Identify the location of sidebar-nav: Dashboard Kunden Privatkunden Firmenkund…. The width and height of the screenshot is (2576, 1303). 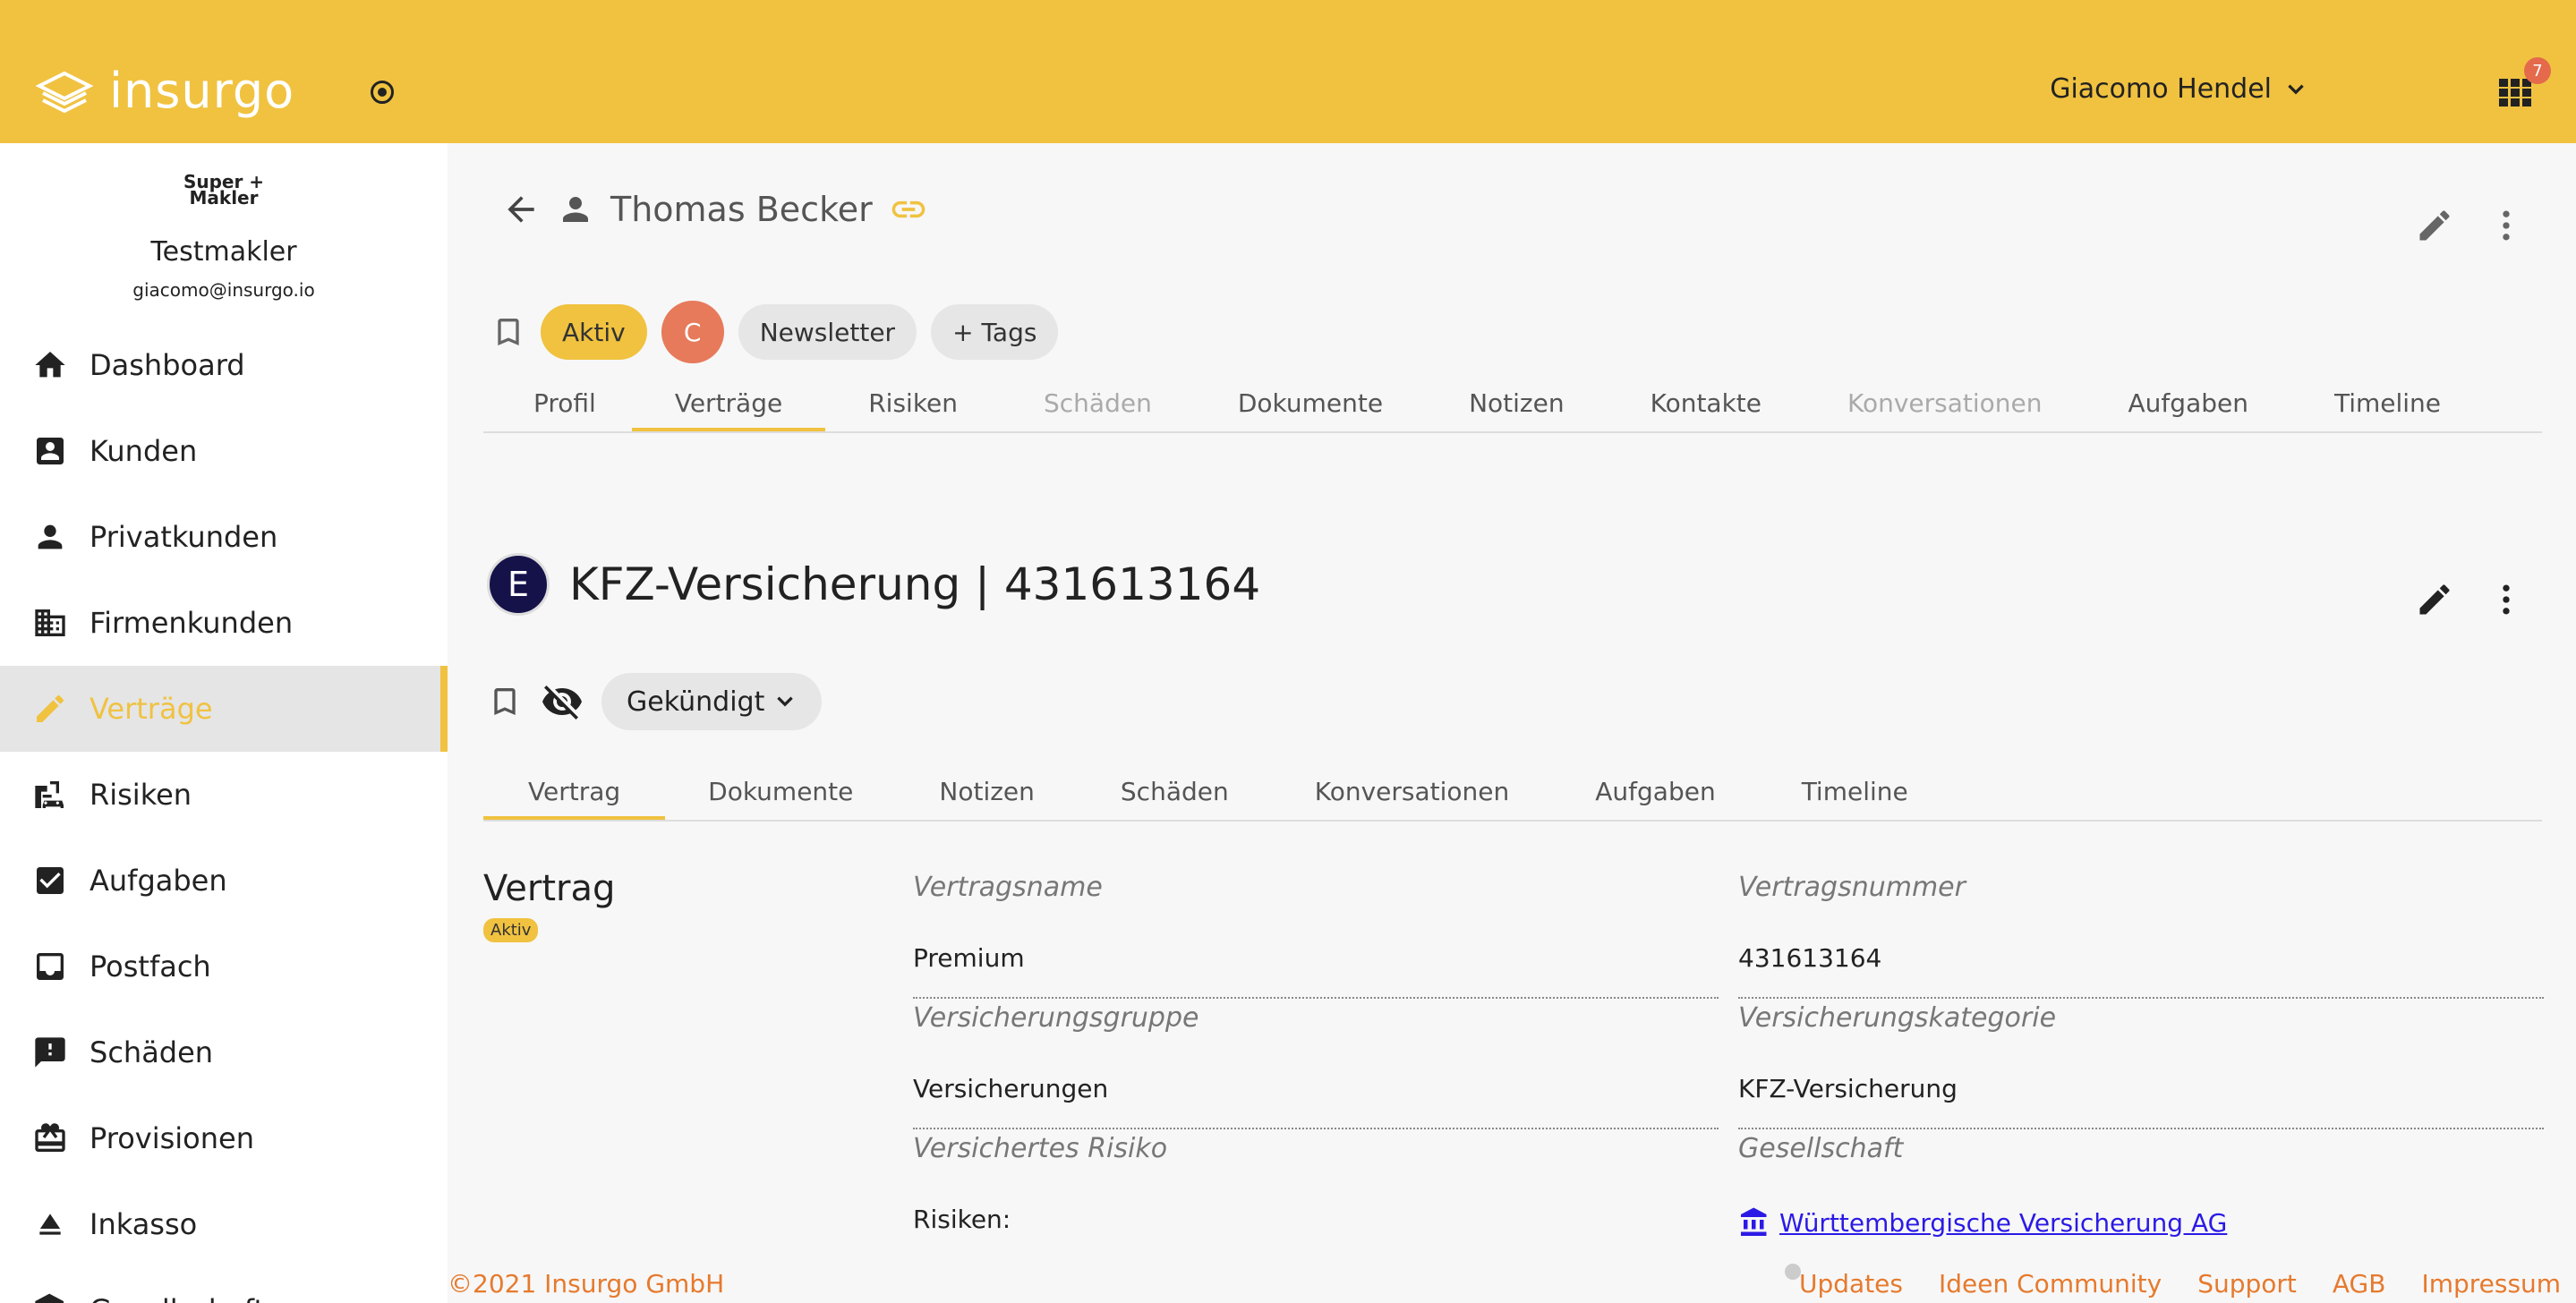
(224, 812).